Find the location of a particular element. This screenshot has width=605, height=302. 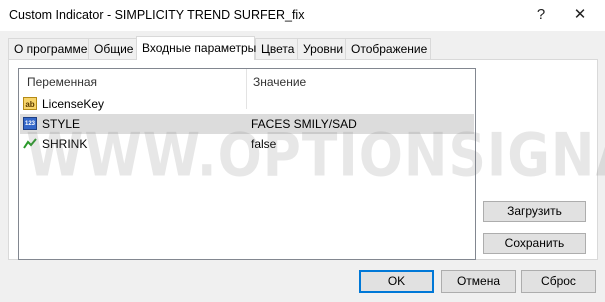

save-button: Сохранить is located at coordinates (534, 243).